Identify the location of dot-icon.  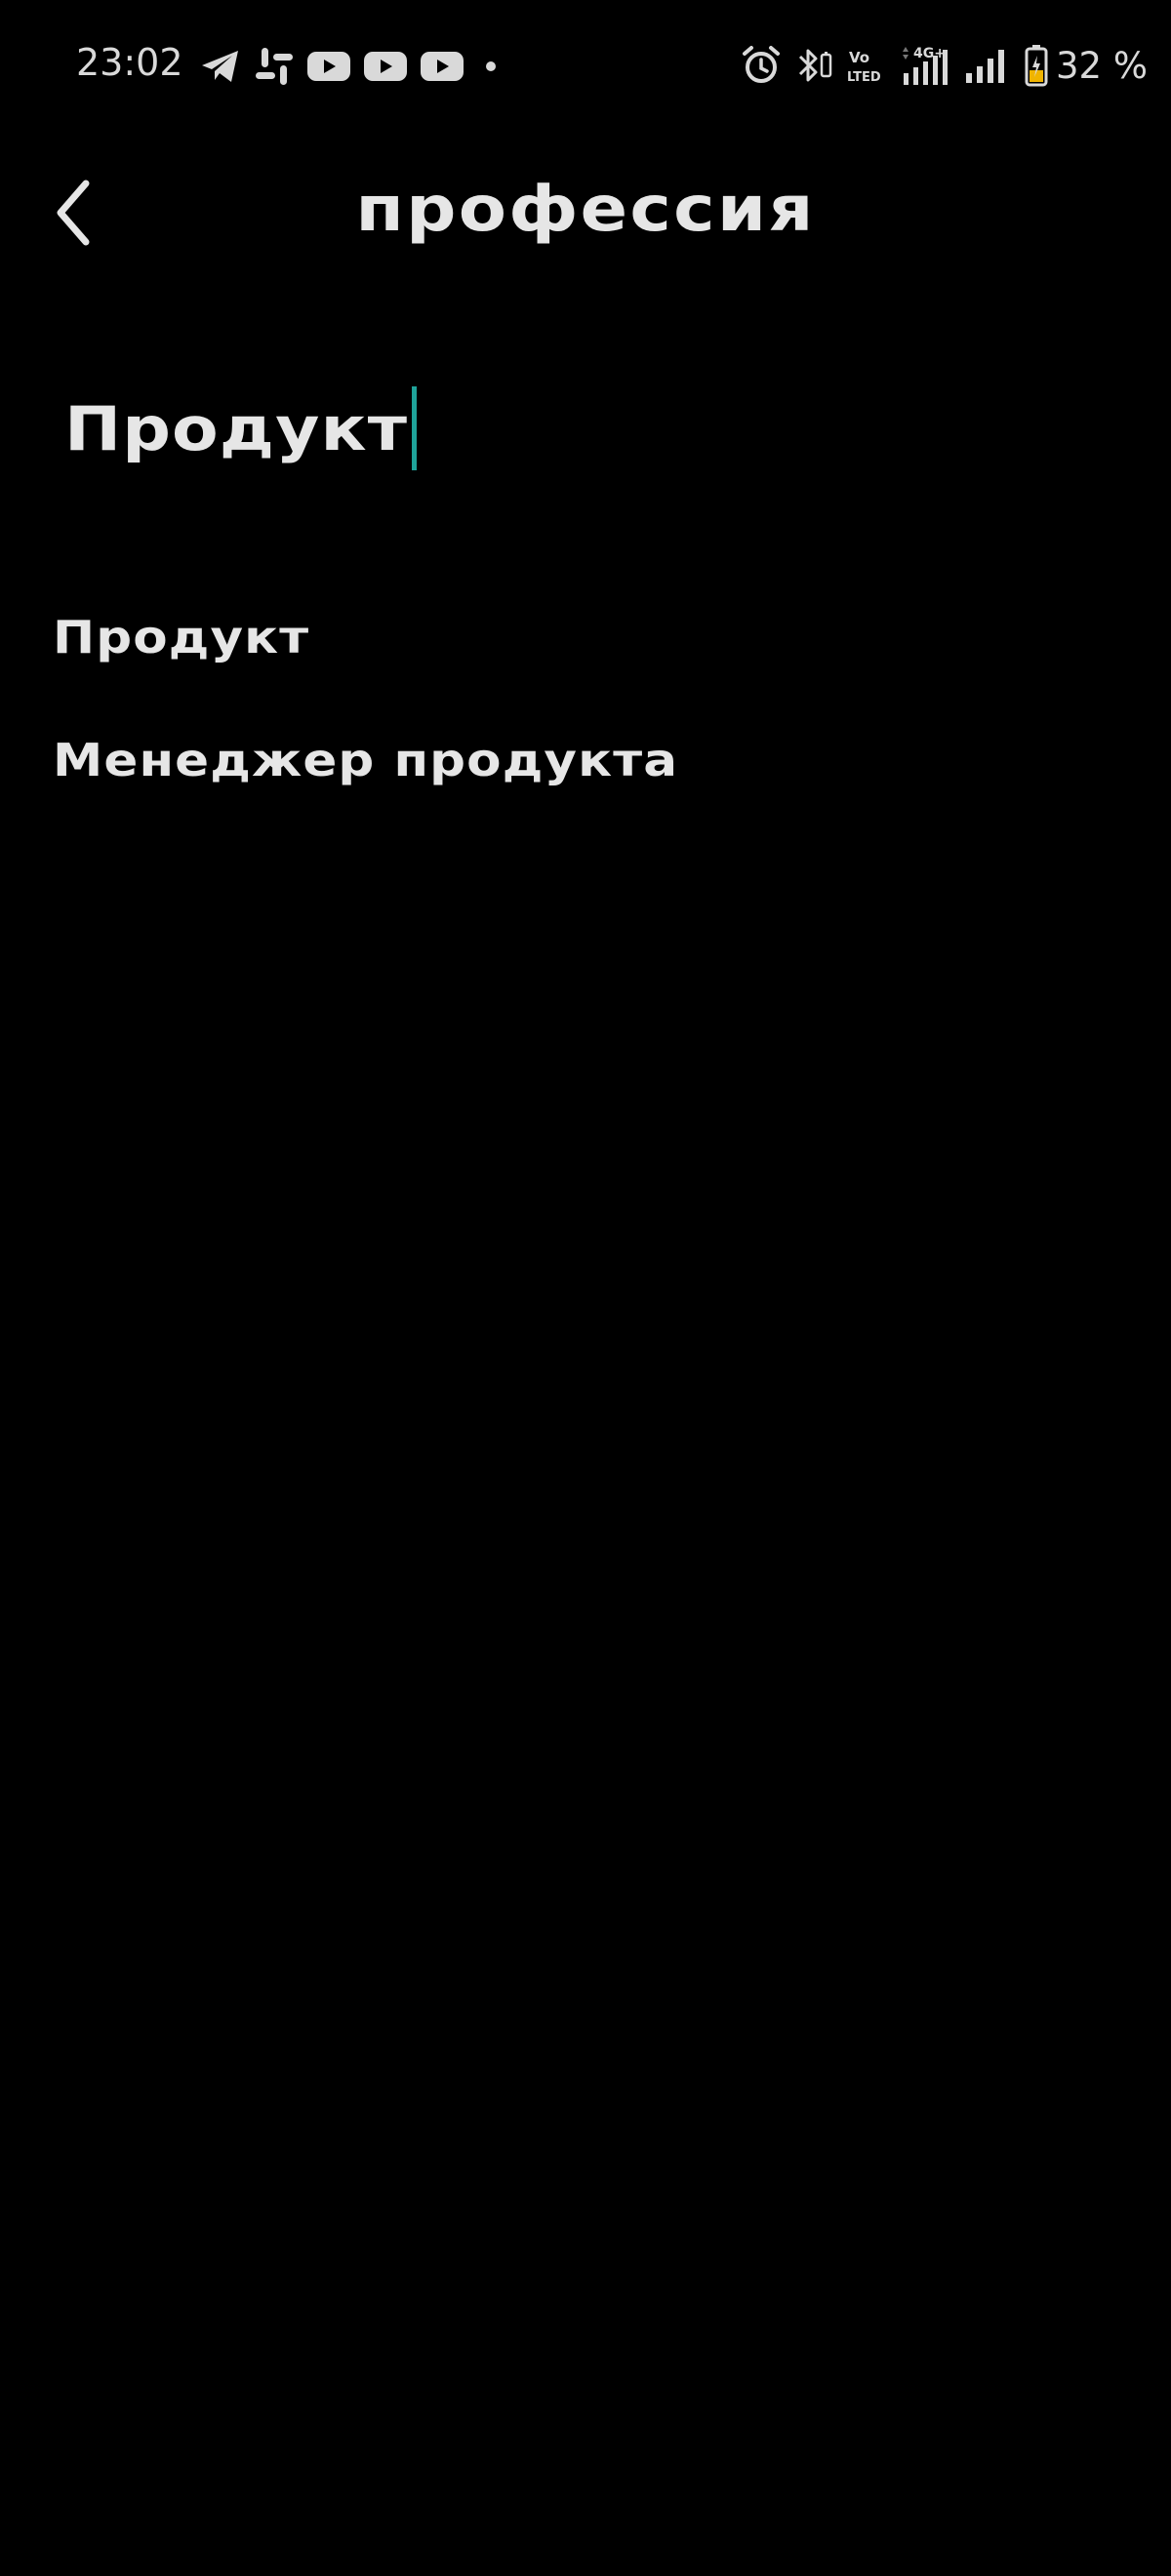
(490, 66).